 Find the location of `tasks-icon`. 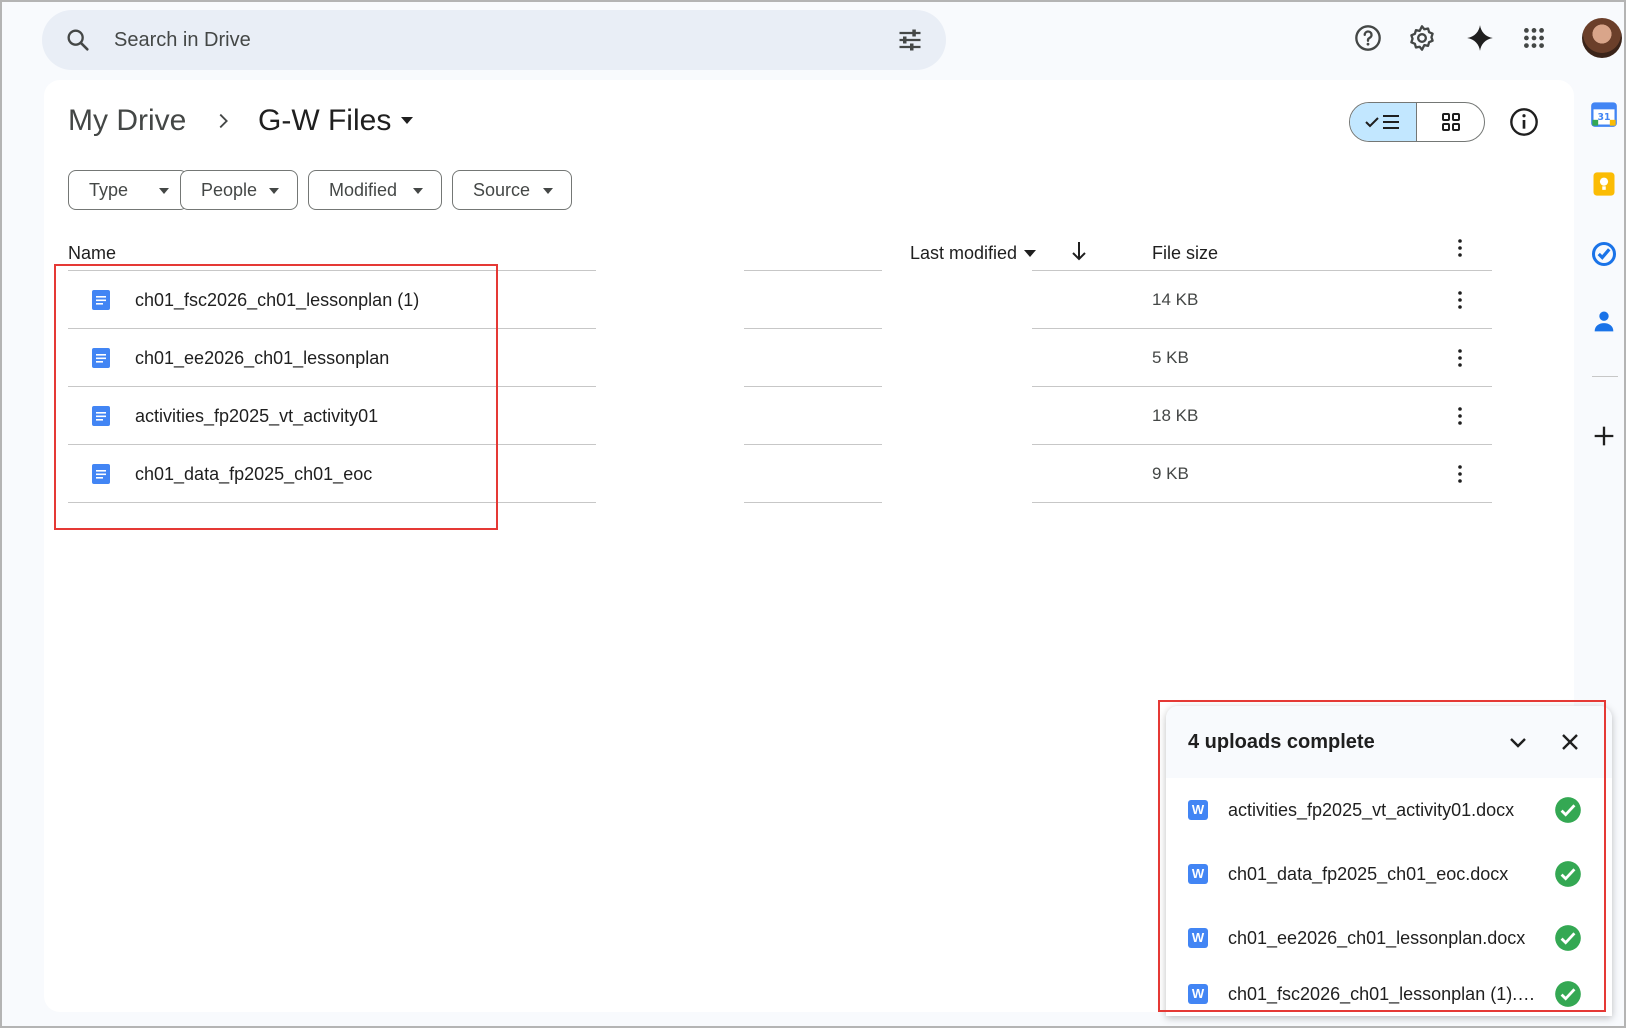

tasks-icon is located at coordinates (1604, 254).